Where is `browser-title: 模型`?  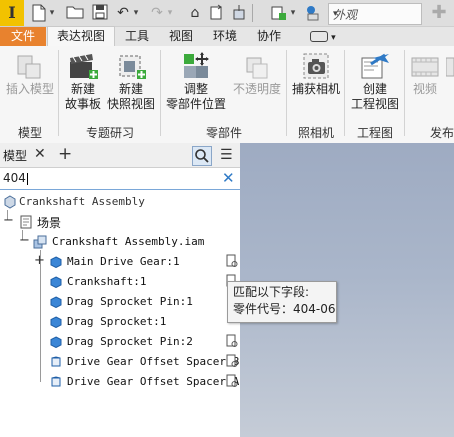 browser-title: 模型 is located at coordinates (15, 155).